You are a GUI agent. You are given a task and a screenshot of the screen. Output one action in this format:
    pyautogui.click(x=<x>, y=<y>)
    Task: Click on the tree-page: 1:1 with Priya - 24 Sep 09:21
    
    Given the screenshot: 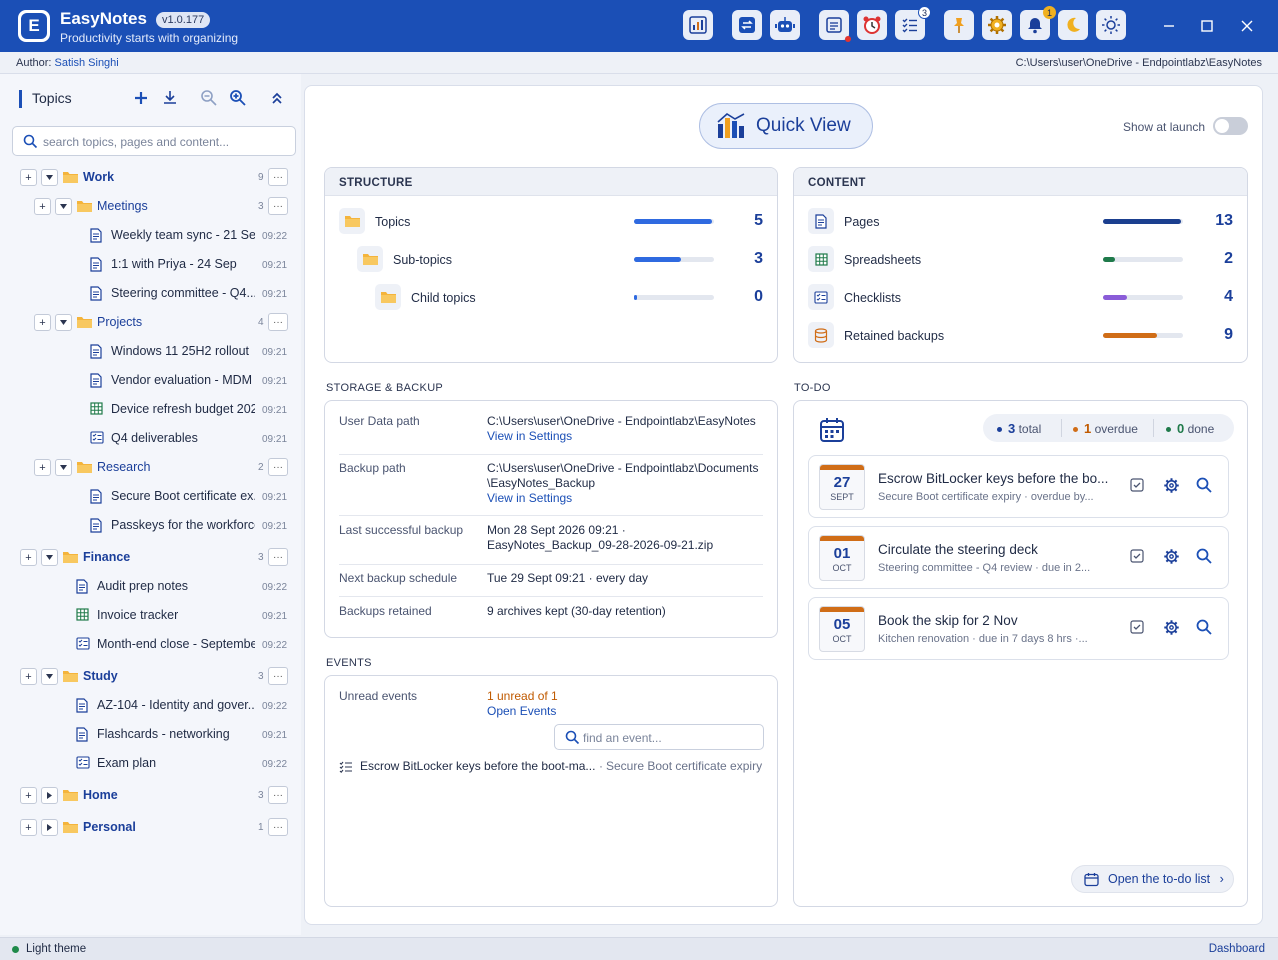 What is the action you would take?
    pyautogui.click(x=150, y=264)
    